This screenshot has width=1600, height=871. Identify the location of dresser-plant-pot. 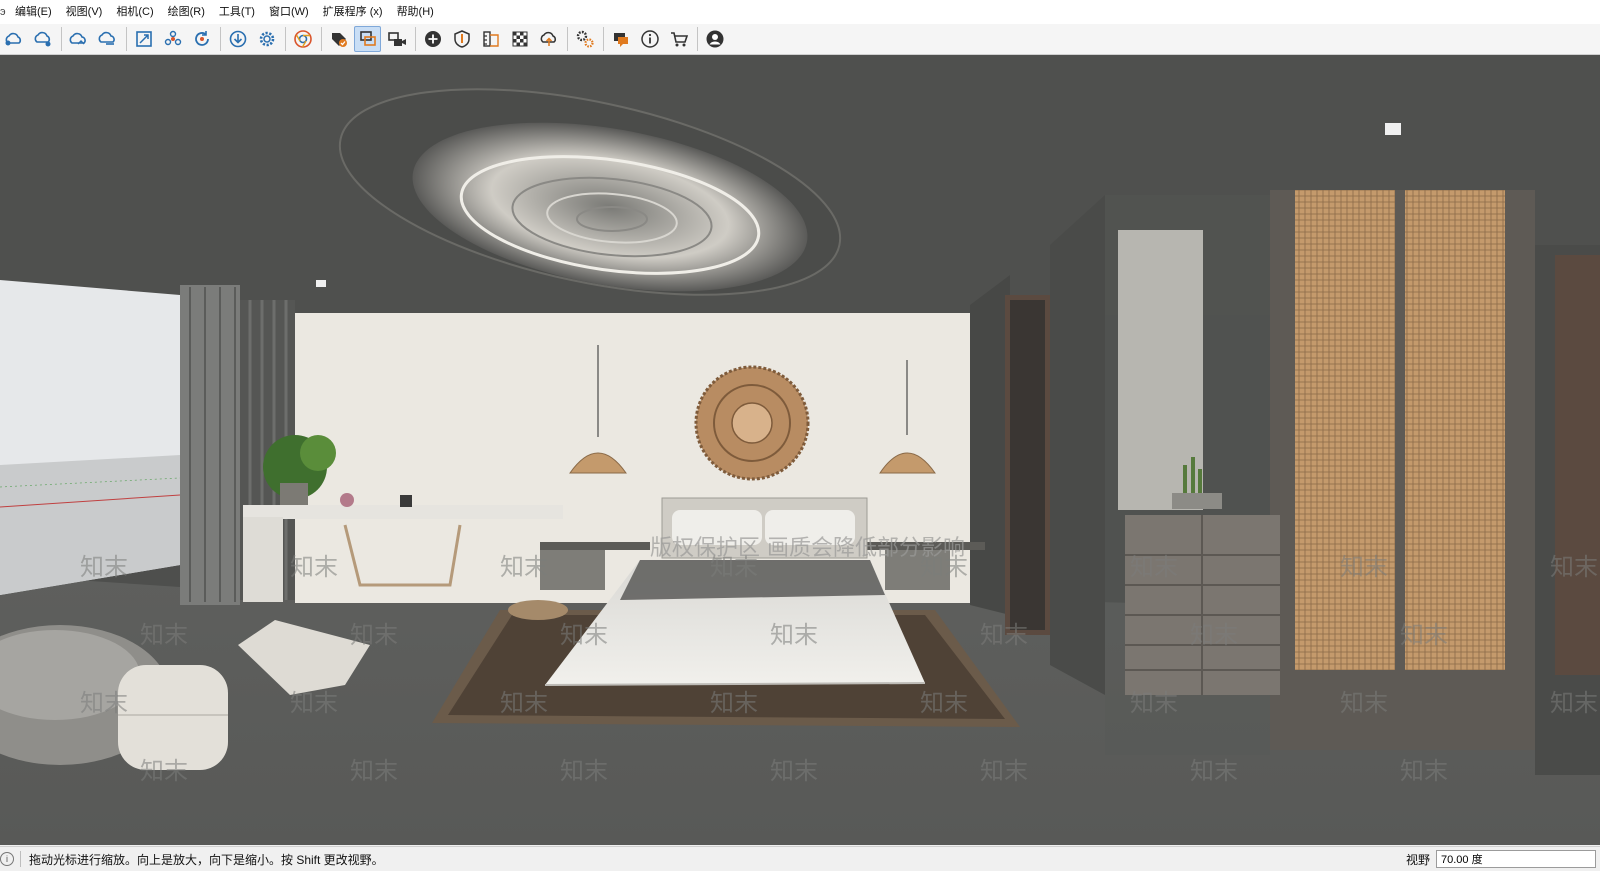
(1197, 501).